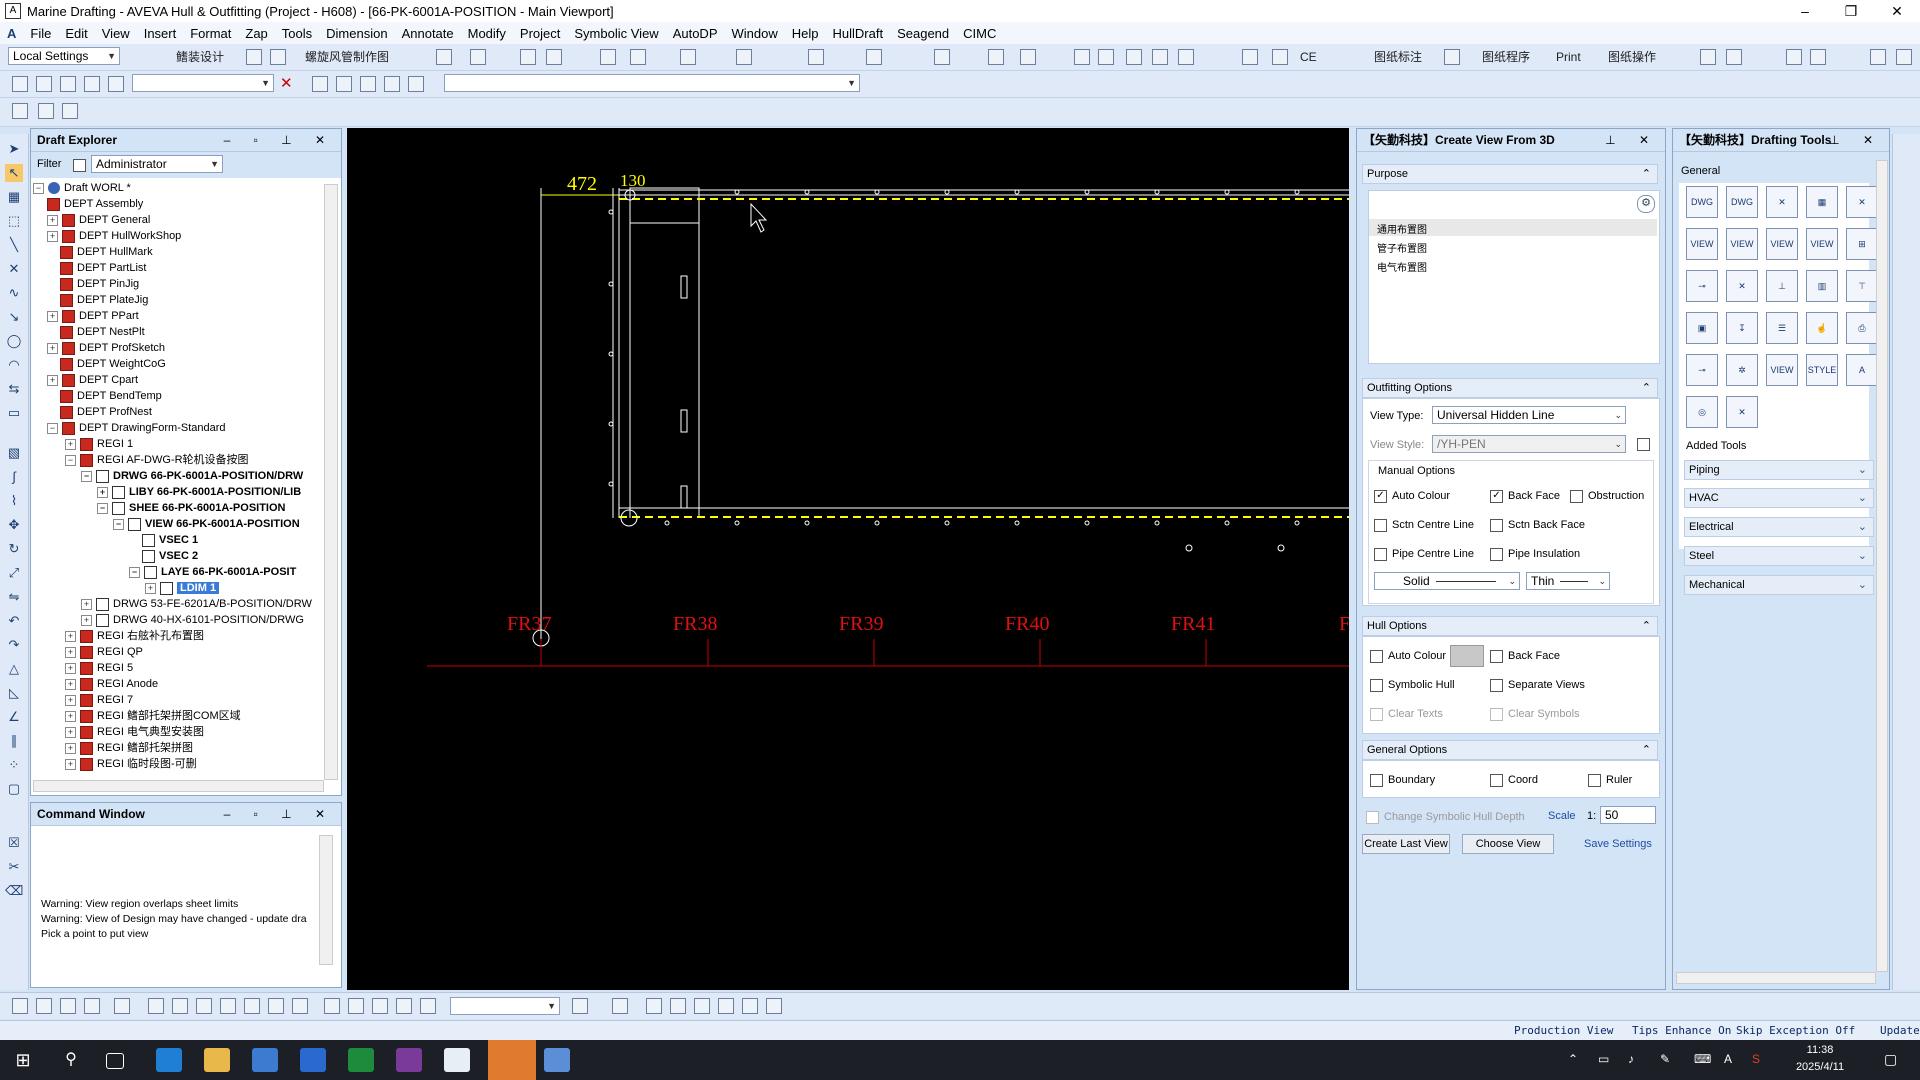 The width and height of the screenshot is (1920, 1080). Describe the element at coordinates (1779, 498) in the screenshot. I see `tool-group-hvac: HVAC ⌄` at that location.